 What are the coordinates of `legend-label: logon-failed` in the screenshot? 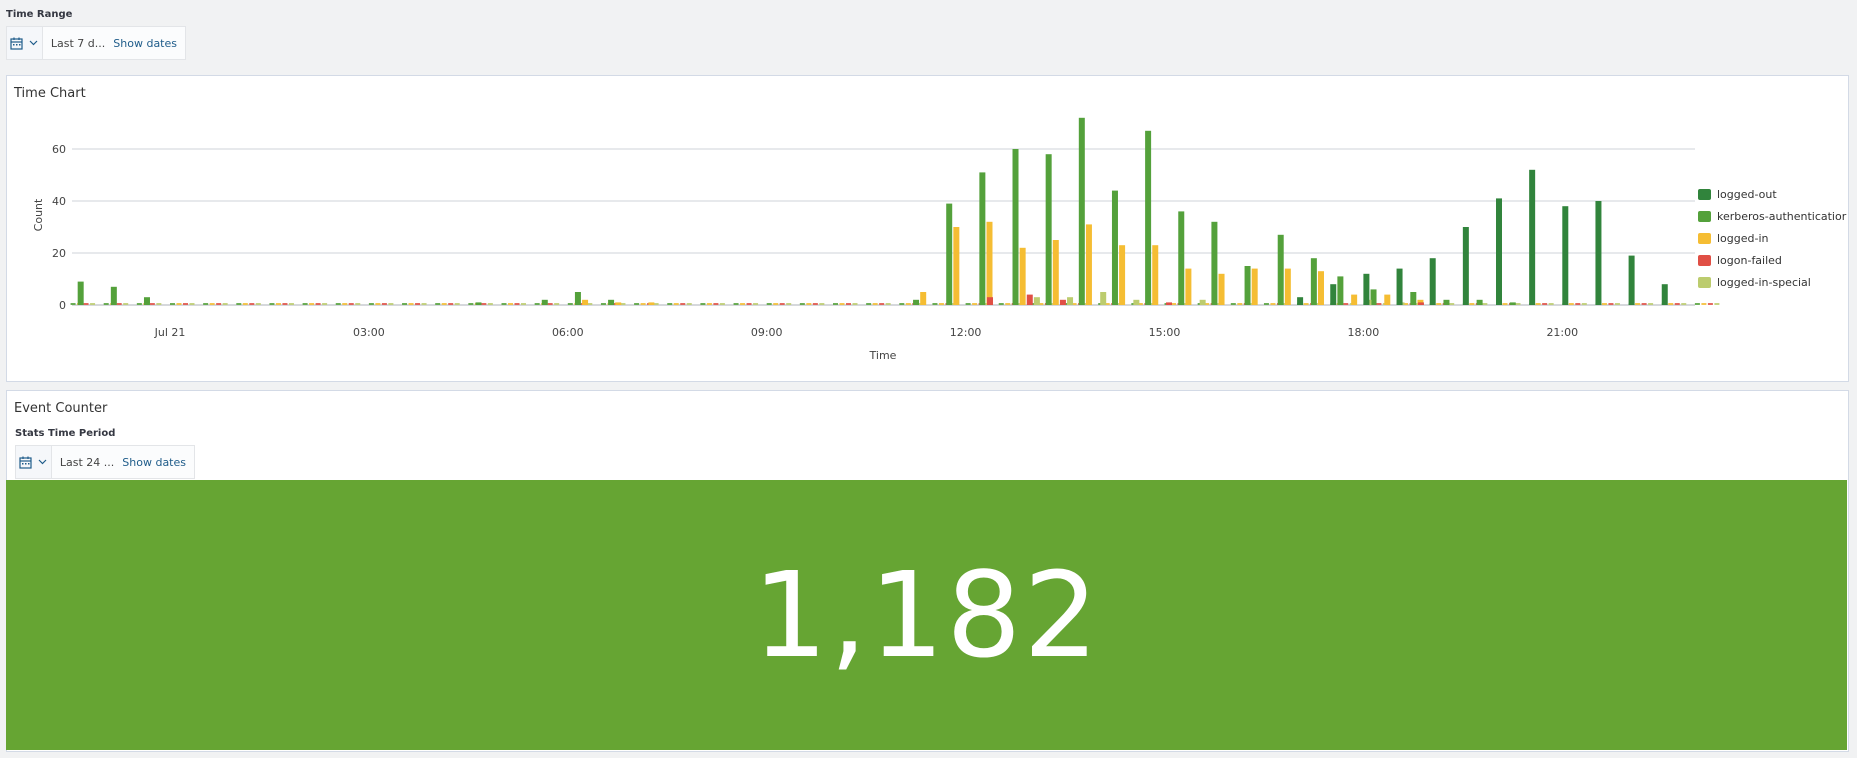 It's located at (1749, 260).